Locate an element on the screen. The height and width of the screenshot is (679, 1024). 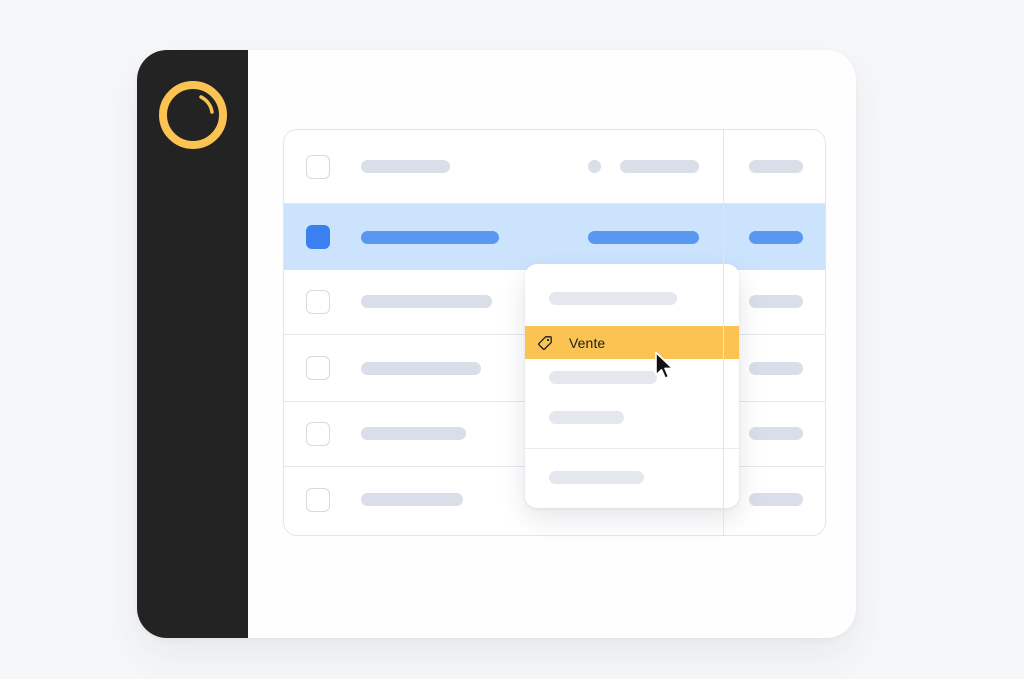
status-dot is located at coordinates (594, 166).